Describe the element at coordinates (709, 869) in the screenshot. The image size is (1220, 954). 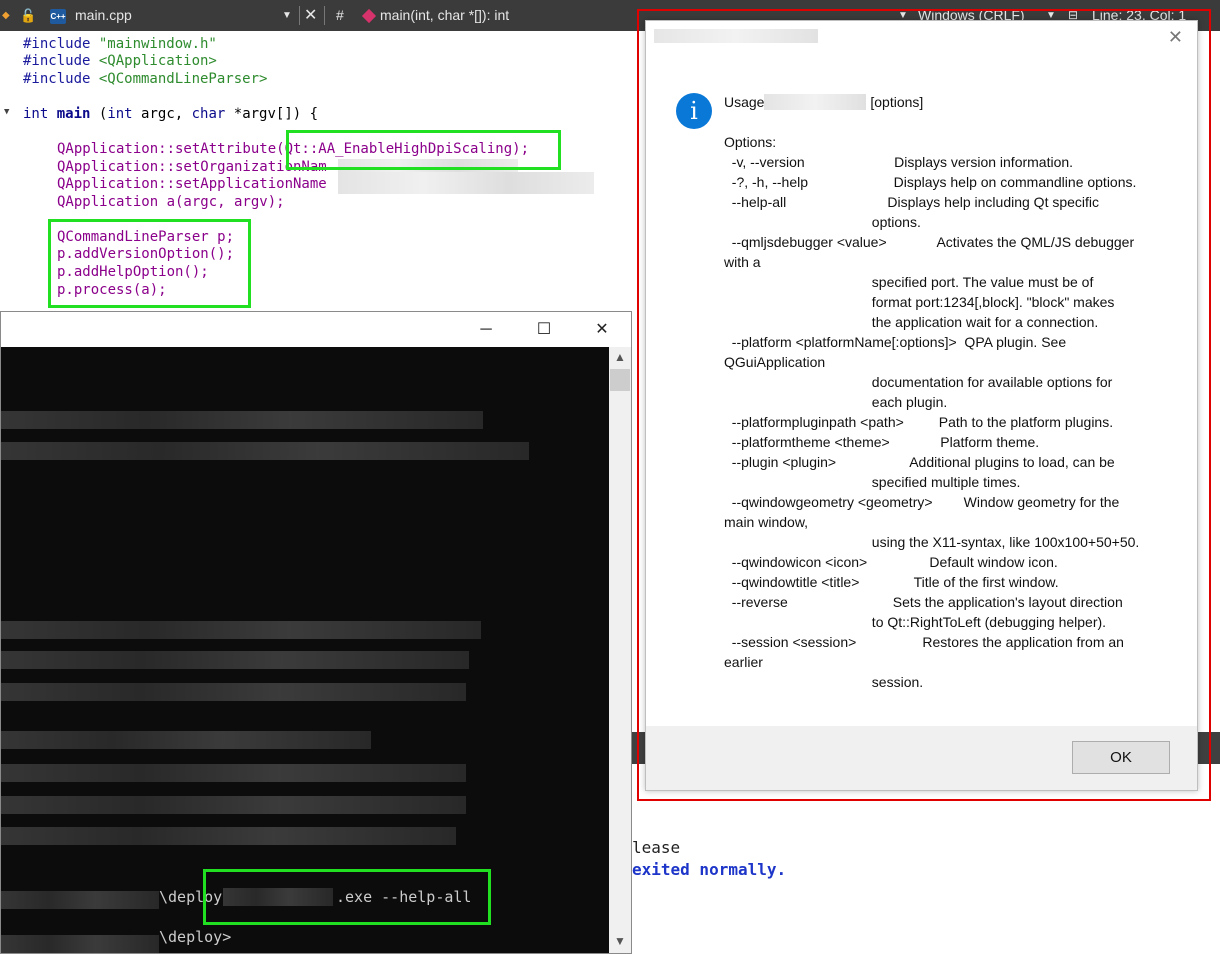
I see `output-line: exited normally.` at that location.